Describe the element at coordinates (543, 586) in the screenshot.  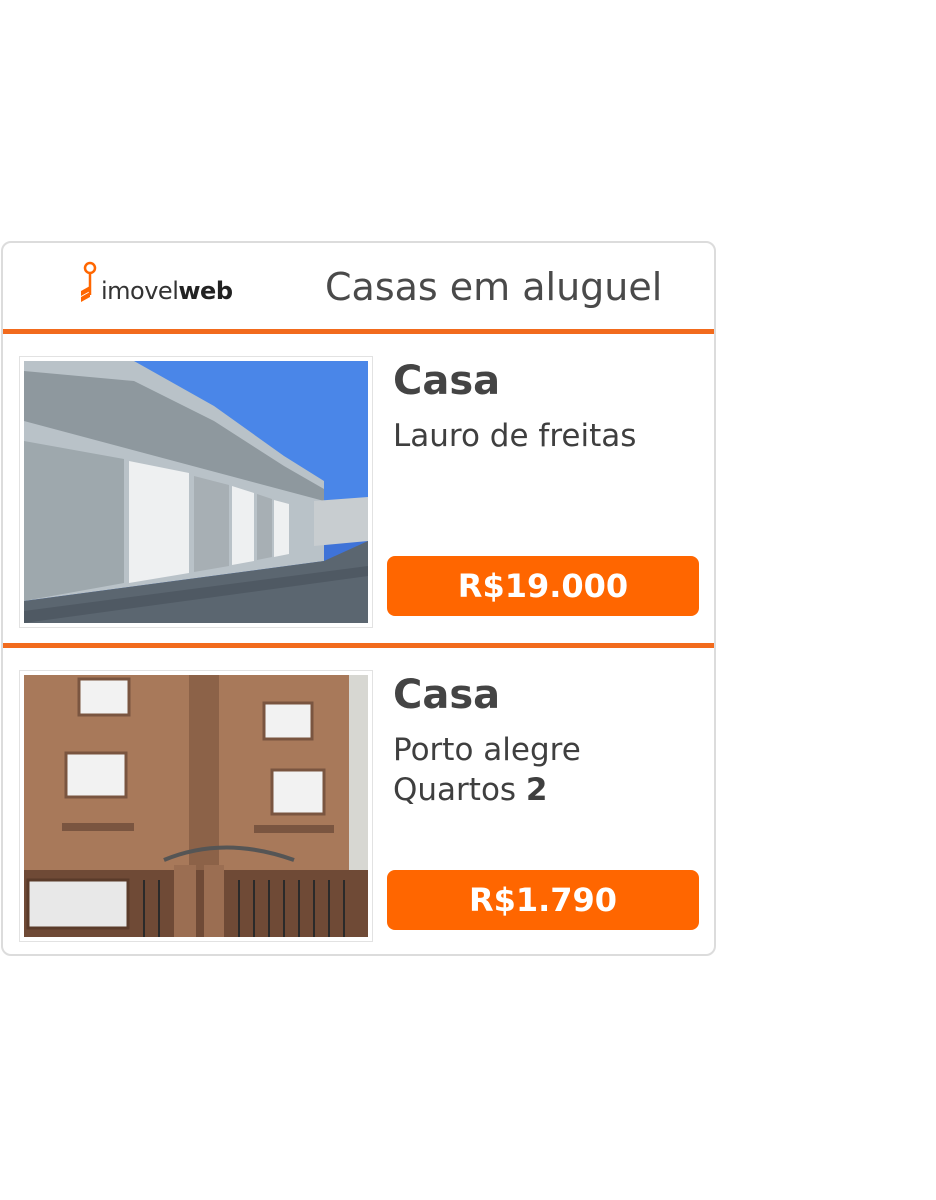
I see `price-button: R$19.000` at that location.